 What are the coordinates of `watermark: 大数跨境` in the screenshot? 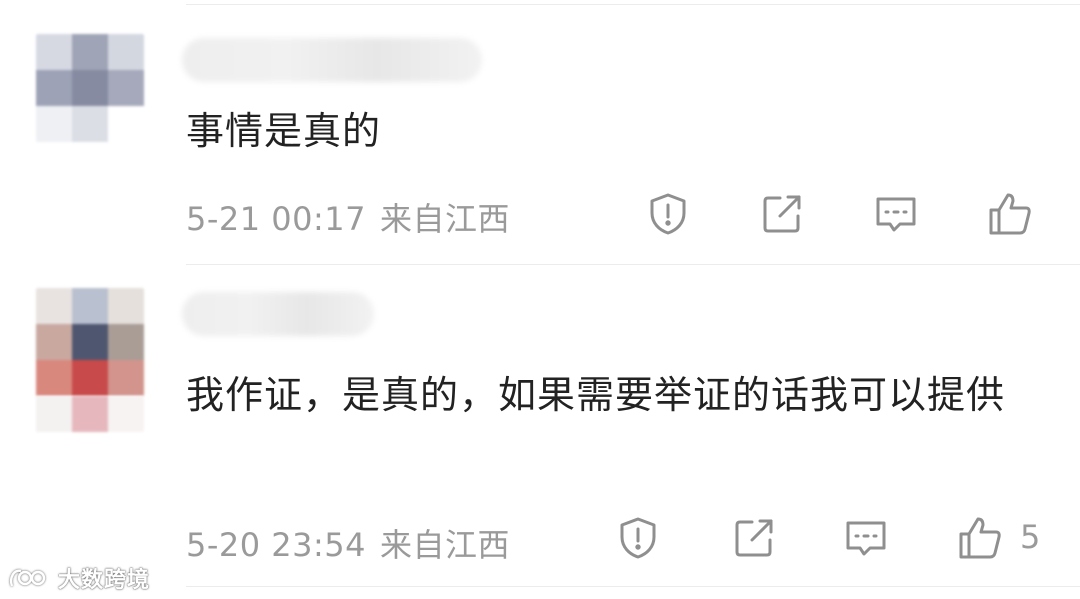 It's located at (79, 578).